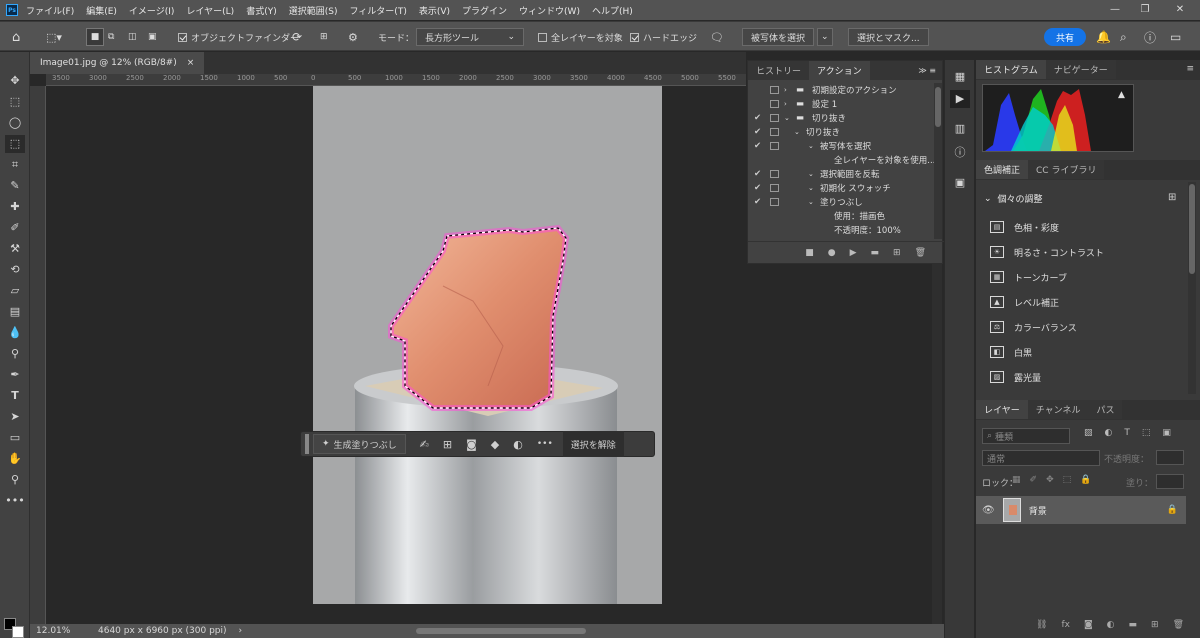  I want to click on hand-icon: ✋, so click(15, 459).